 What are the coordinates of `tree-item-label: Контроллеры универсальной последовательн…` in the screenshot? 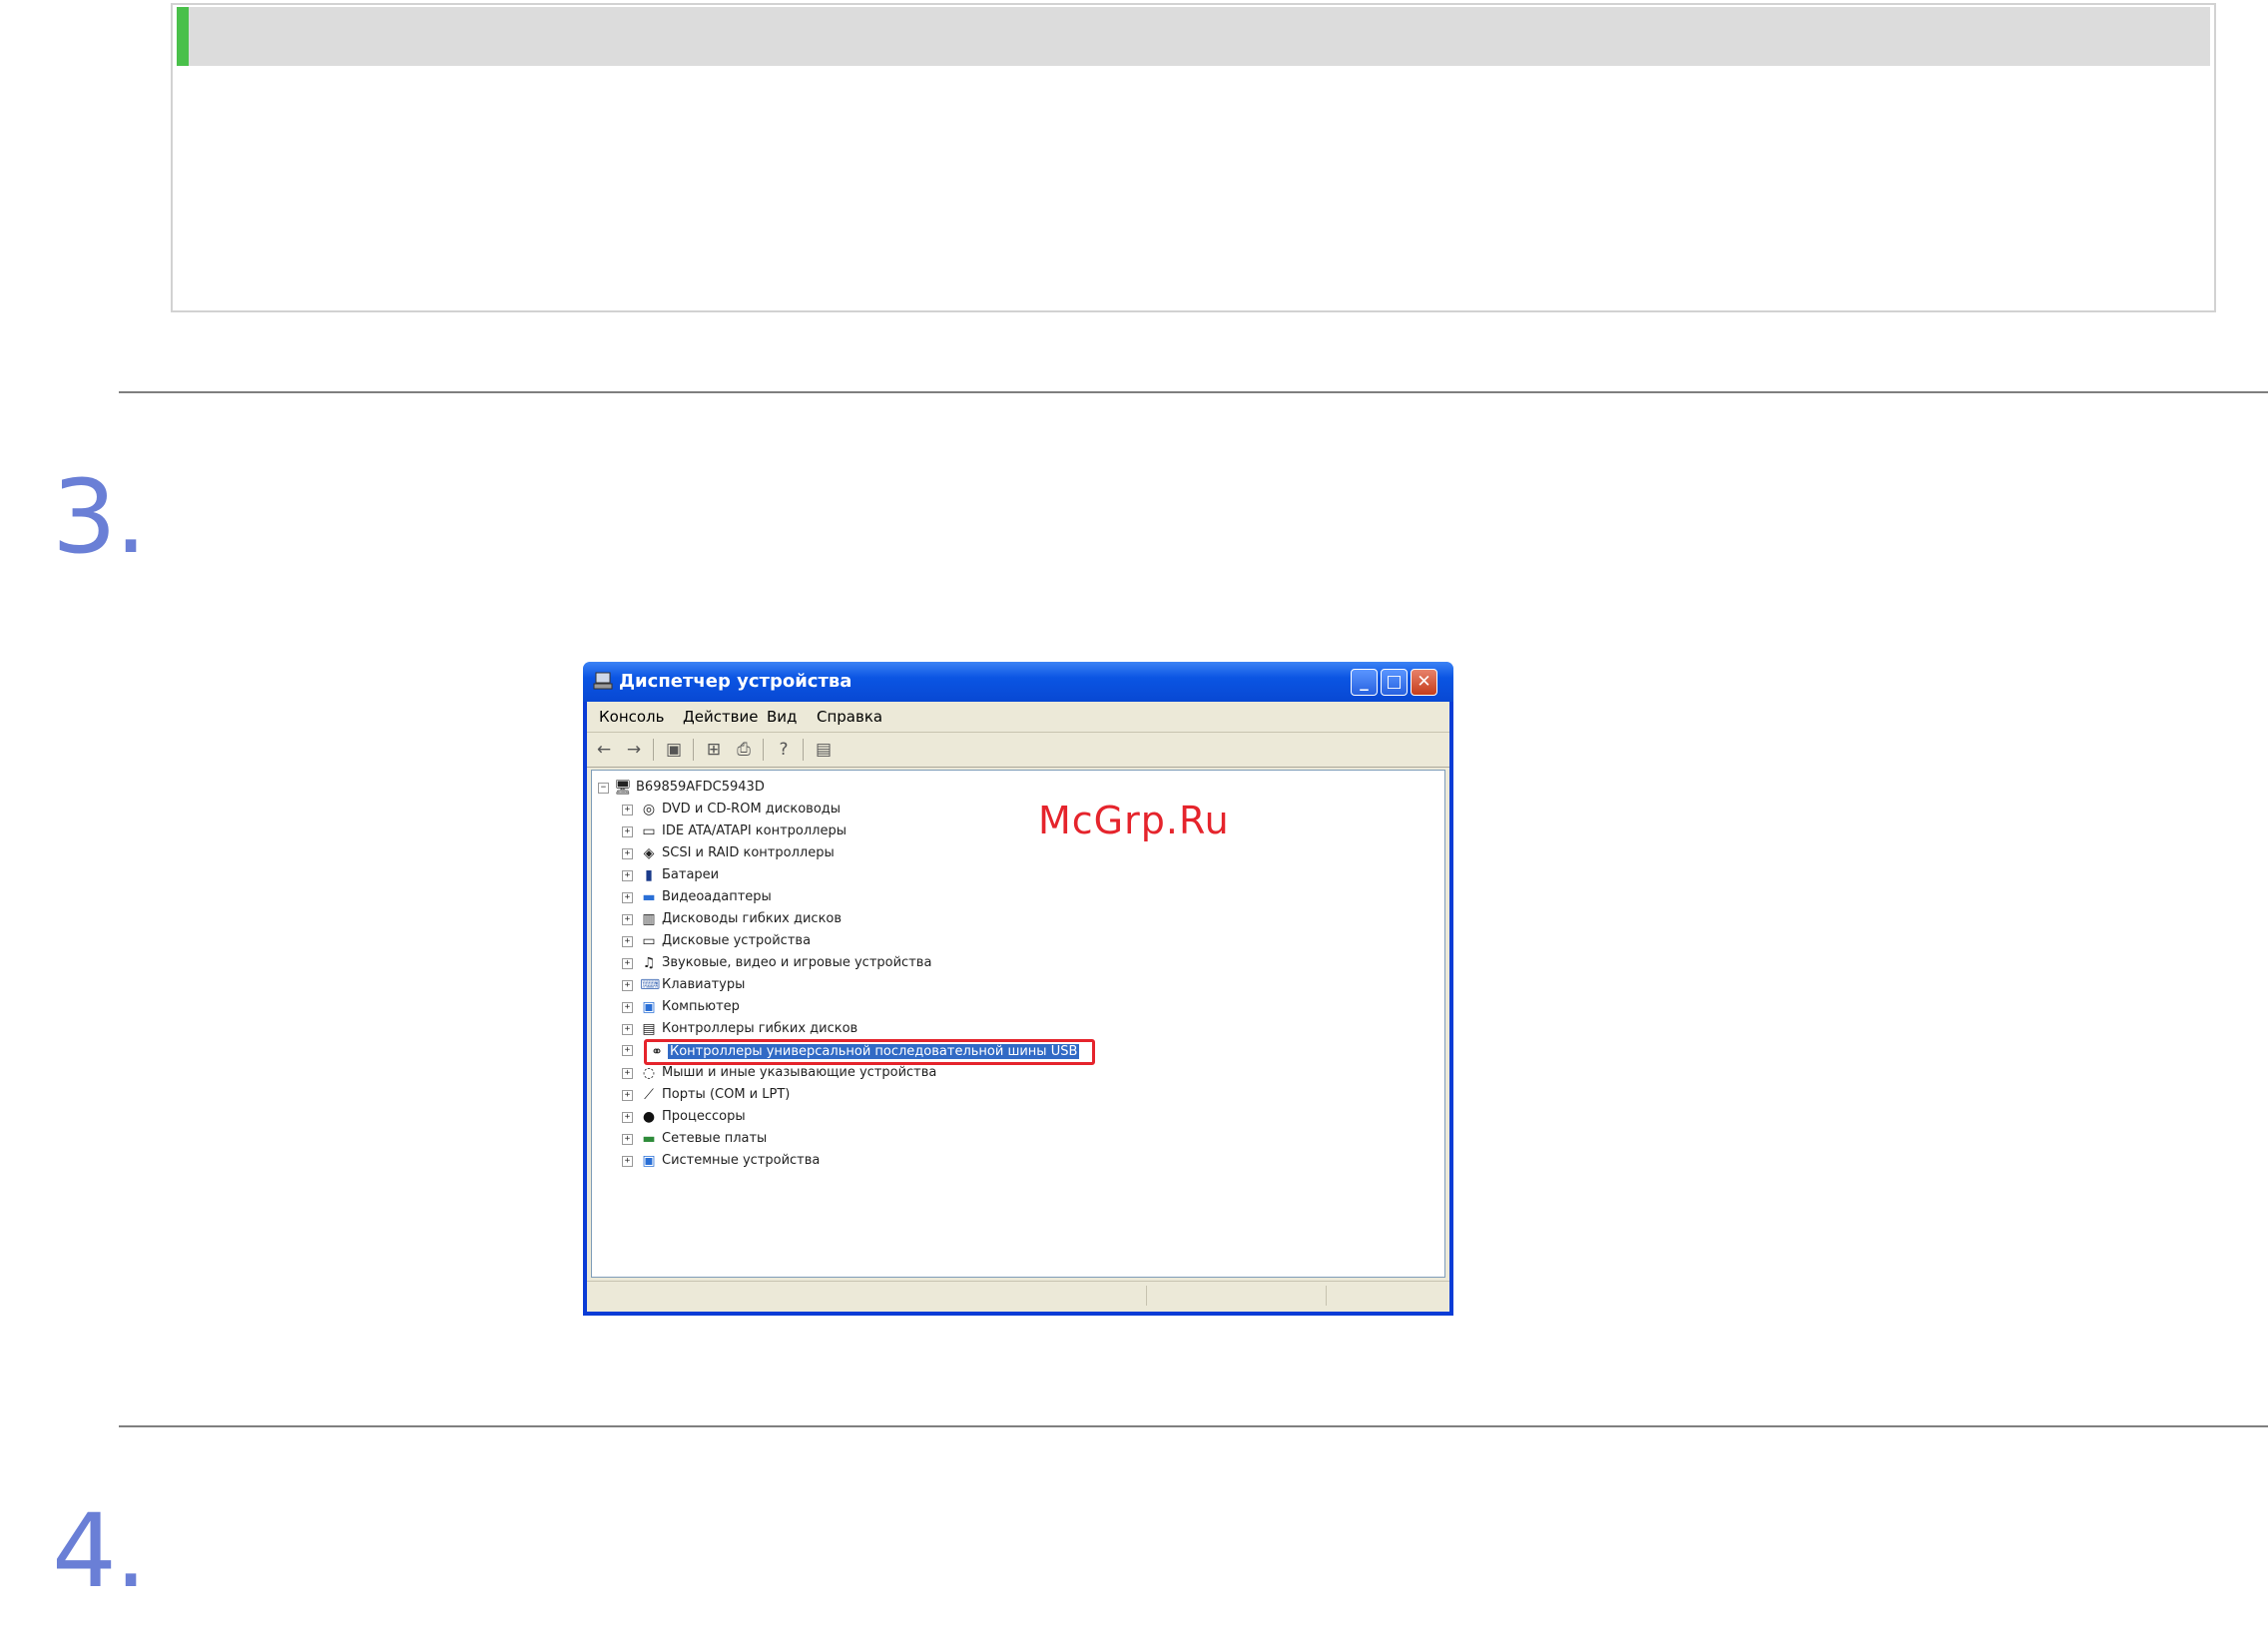 It's located at (874, 1051).